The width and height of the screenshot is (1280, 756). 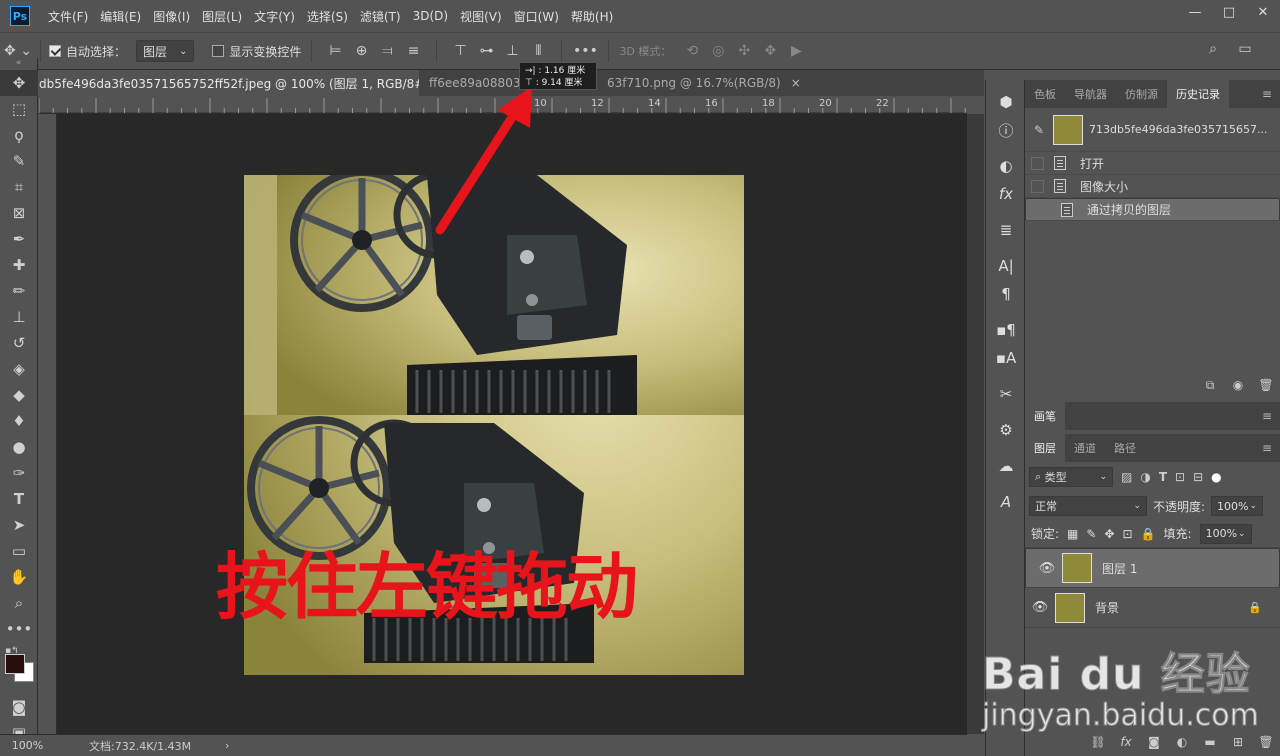 I want to click on workspace-icon: ▭, so click(x=1245, y=49).